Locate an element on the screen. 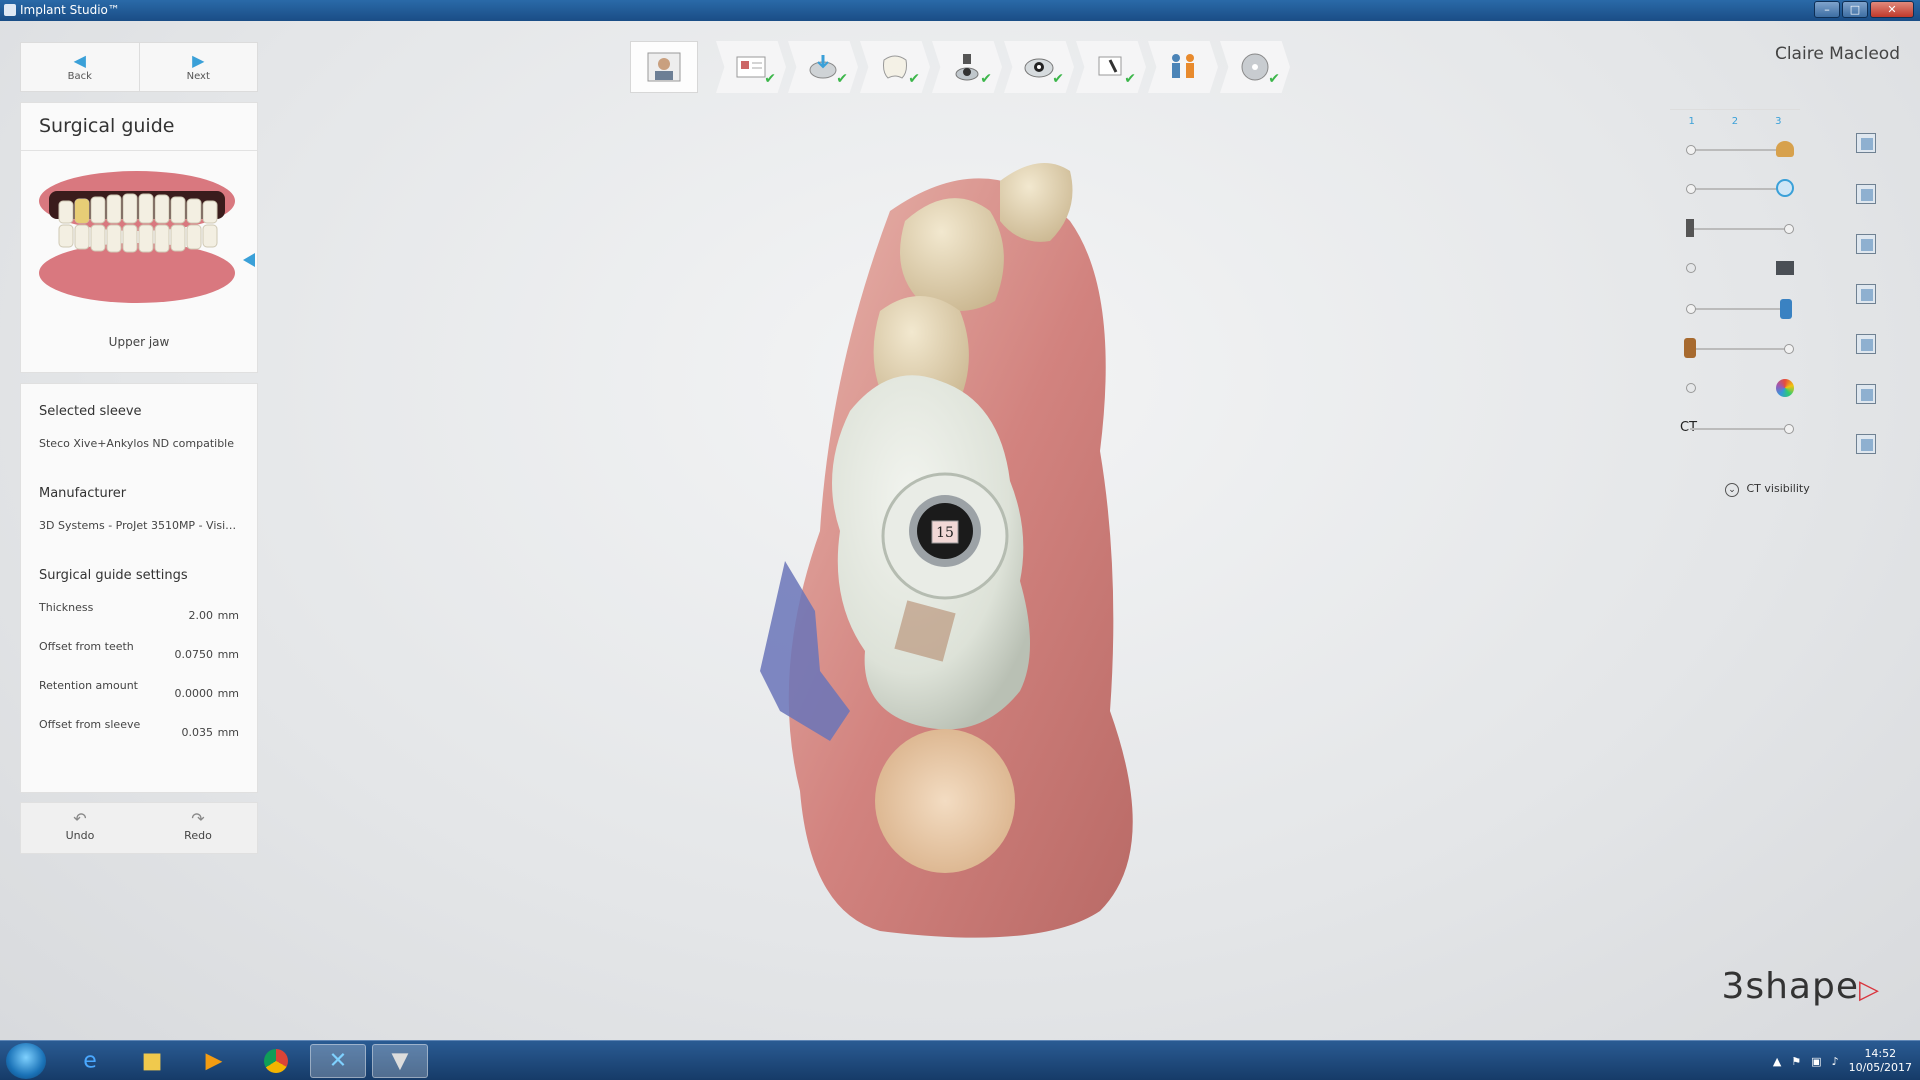  view-right-icon is located at coordinates (1866, 294).